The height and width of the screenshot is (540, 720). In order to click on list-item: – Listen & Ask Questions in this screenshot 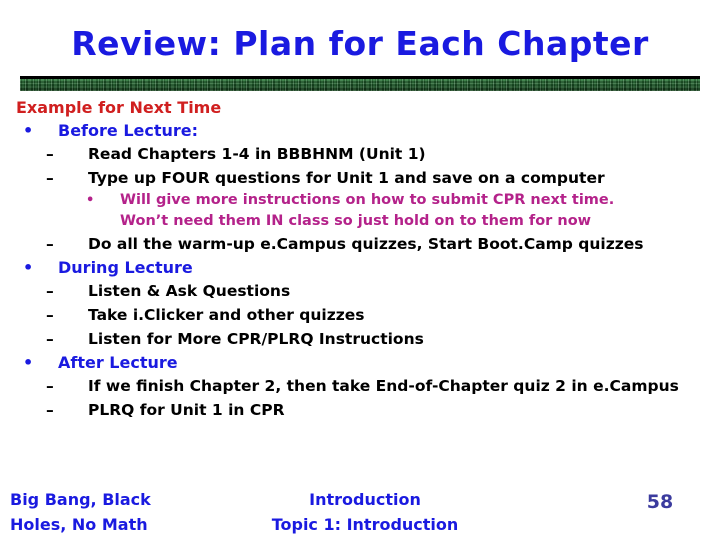, I will do `click(360, 291)`.